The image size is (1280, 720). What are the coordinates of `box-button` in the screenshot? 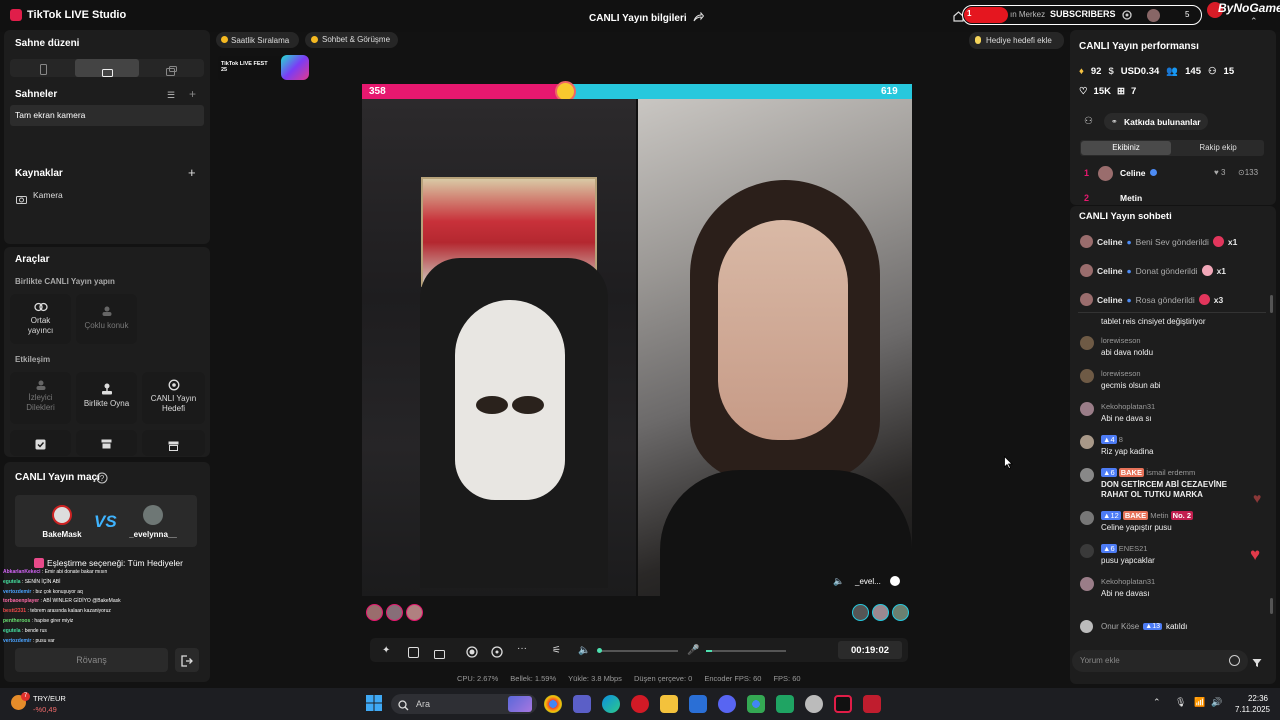 It's located at (106, 443).